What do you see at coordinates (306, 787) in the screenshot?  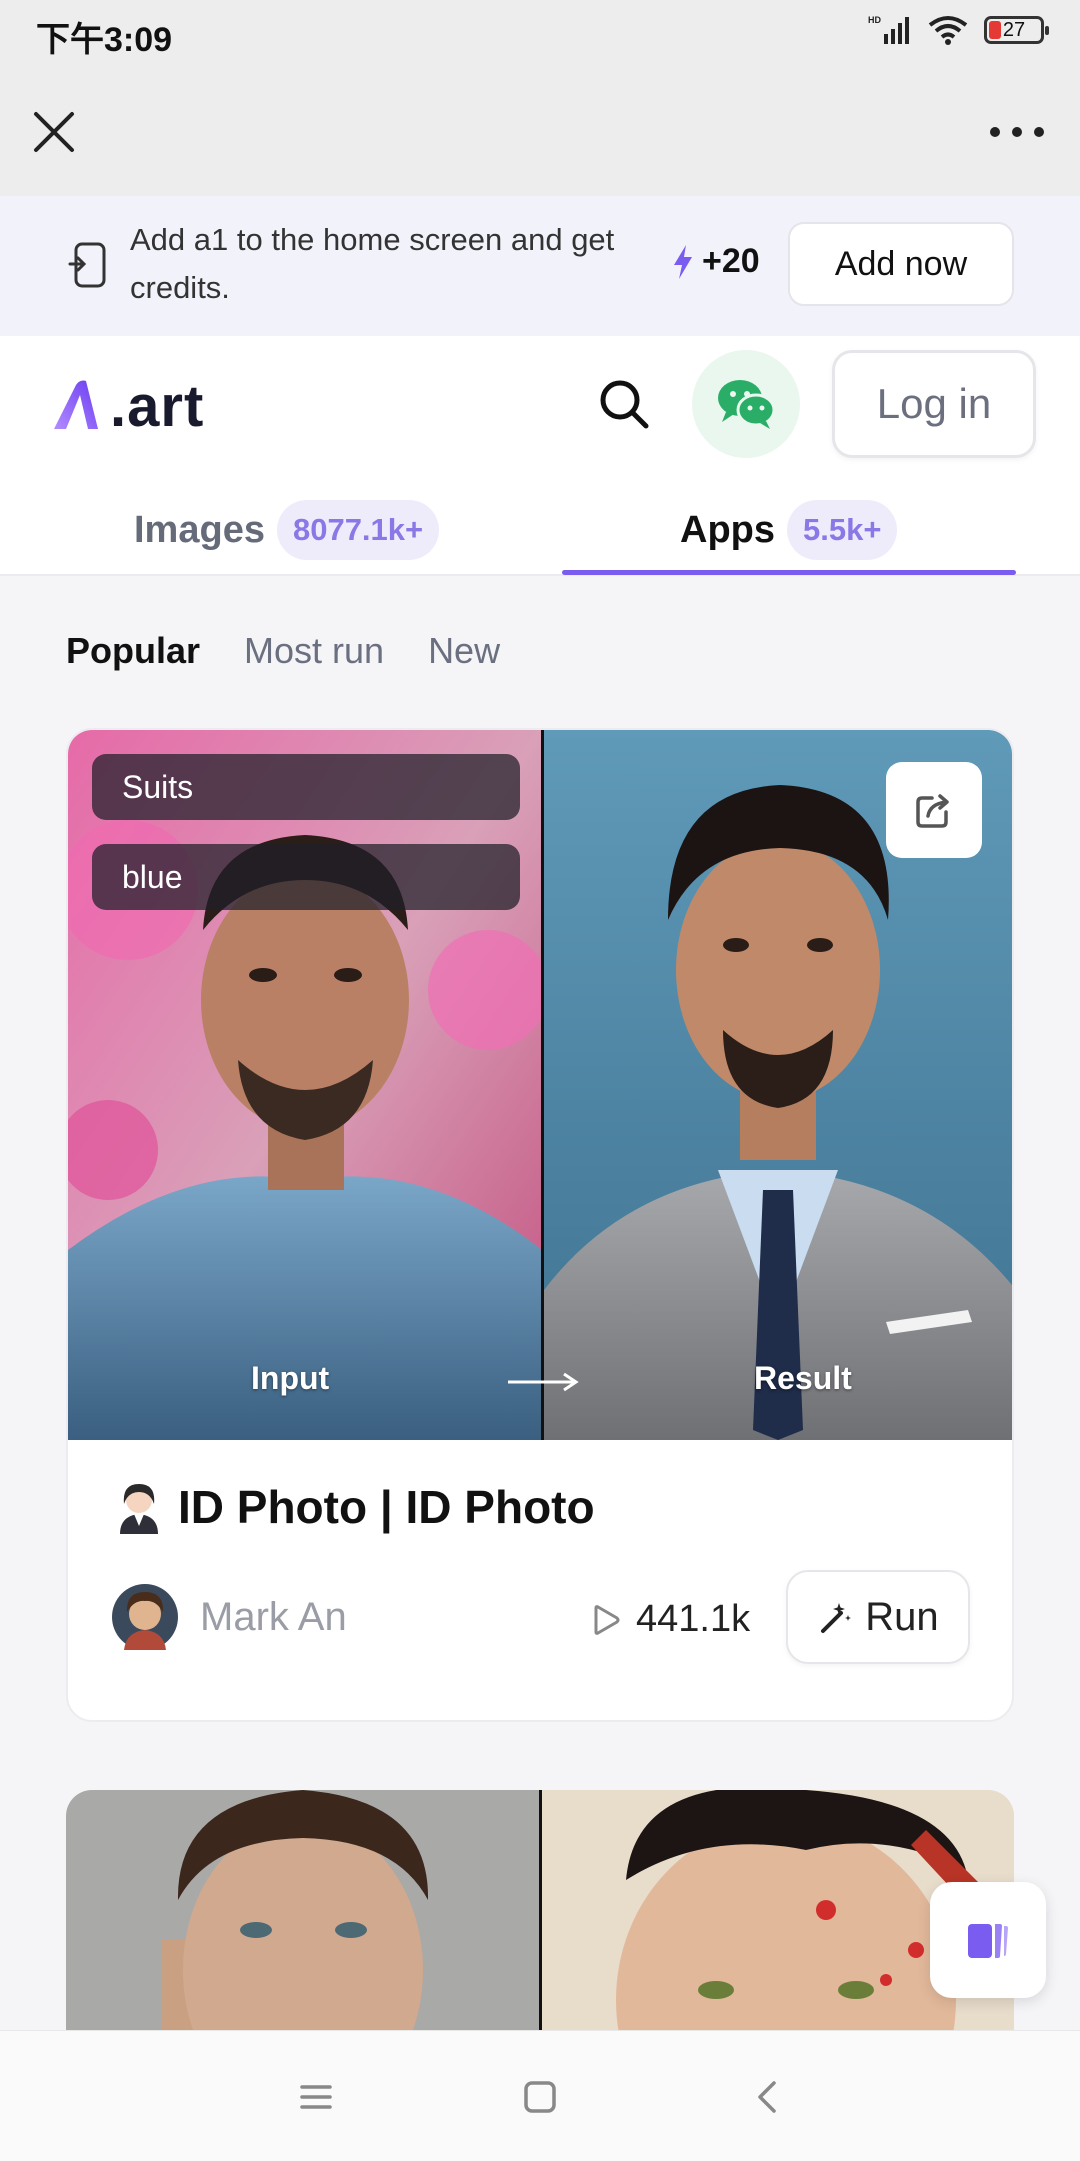 I see `prompt-tag: Suits` at bounding box center [306, 787].